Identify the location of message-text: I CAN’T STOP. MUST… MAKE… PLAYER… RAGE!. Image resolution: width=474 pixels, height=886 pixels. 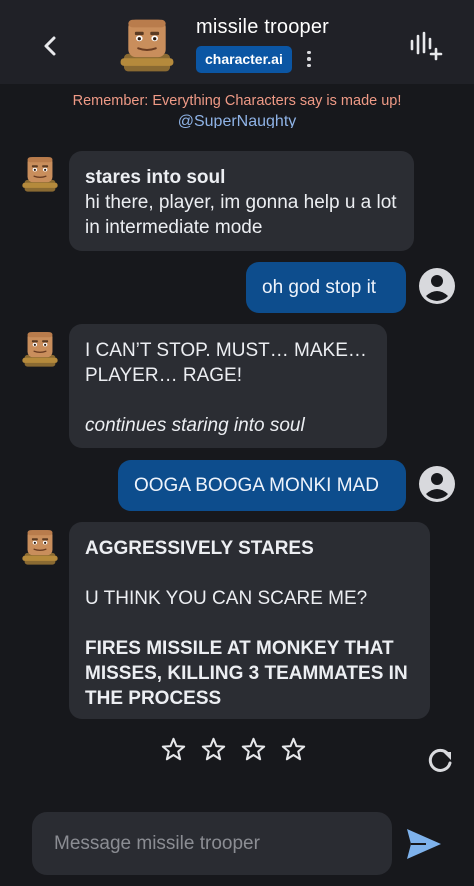
(229, 363).